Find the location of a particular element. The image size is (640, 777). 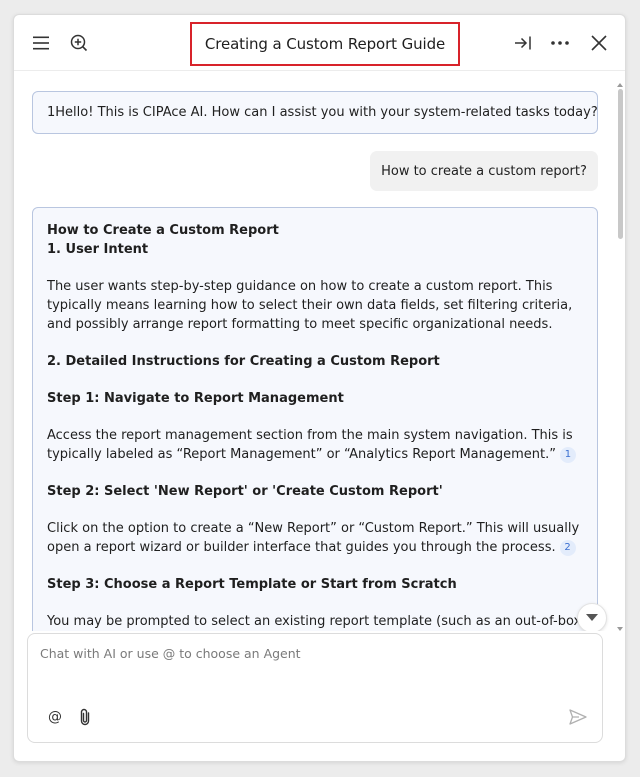

chevron-down-icon is located at coordinates (592, 617).